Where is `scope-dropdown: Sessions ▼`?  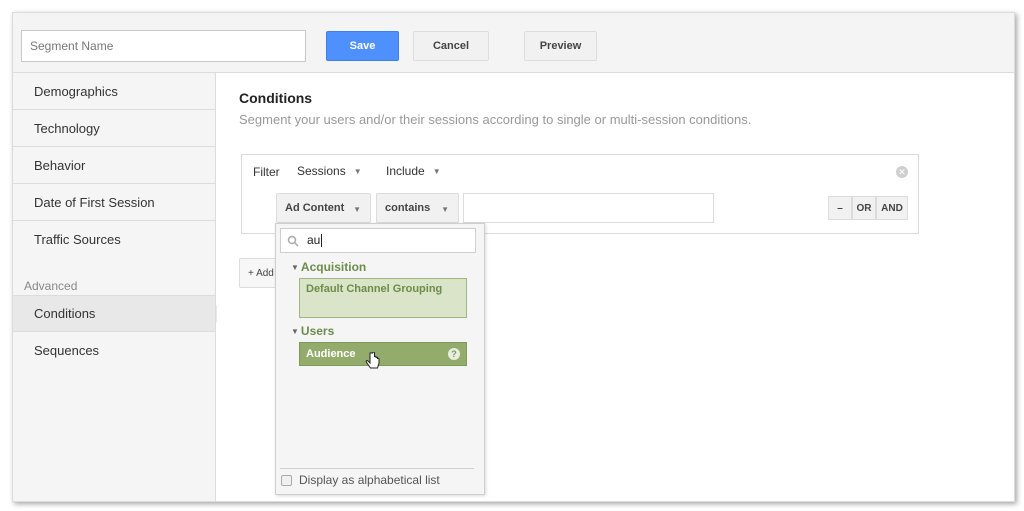
scope-dropdown: Sessions ▼ is located at coordinates (329, 171).